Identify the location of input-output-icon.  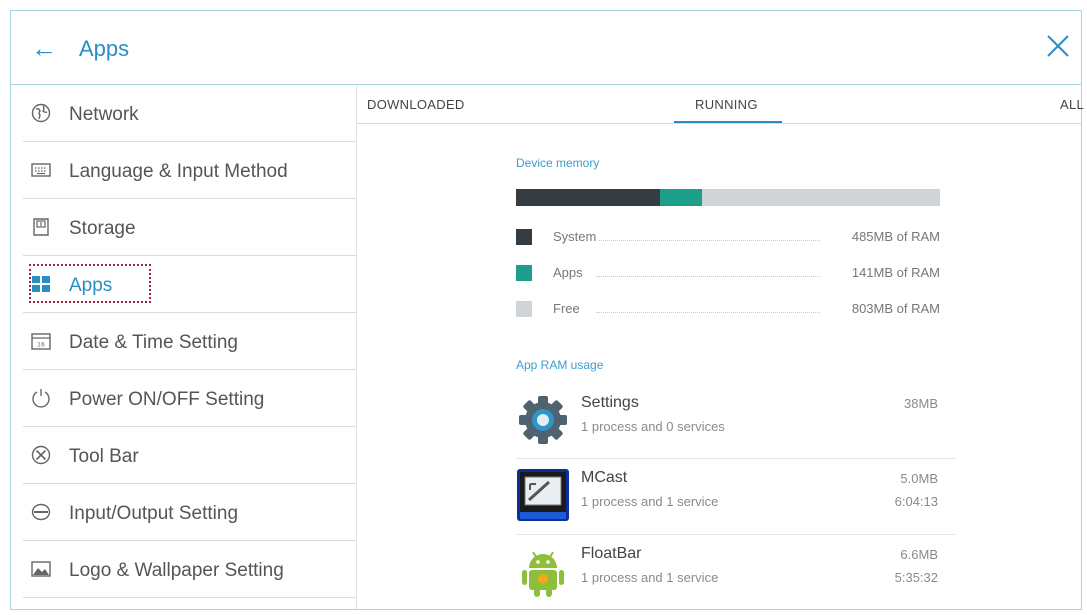
(41, 512).